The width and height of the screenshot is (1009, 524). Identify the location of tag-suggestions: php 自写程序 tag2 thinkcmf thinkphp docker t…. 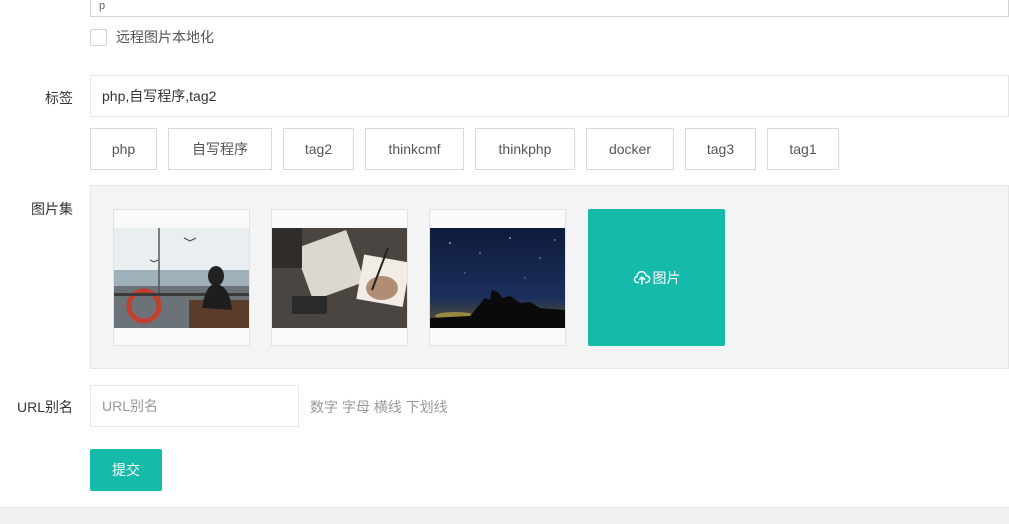
(464, 149).